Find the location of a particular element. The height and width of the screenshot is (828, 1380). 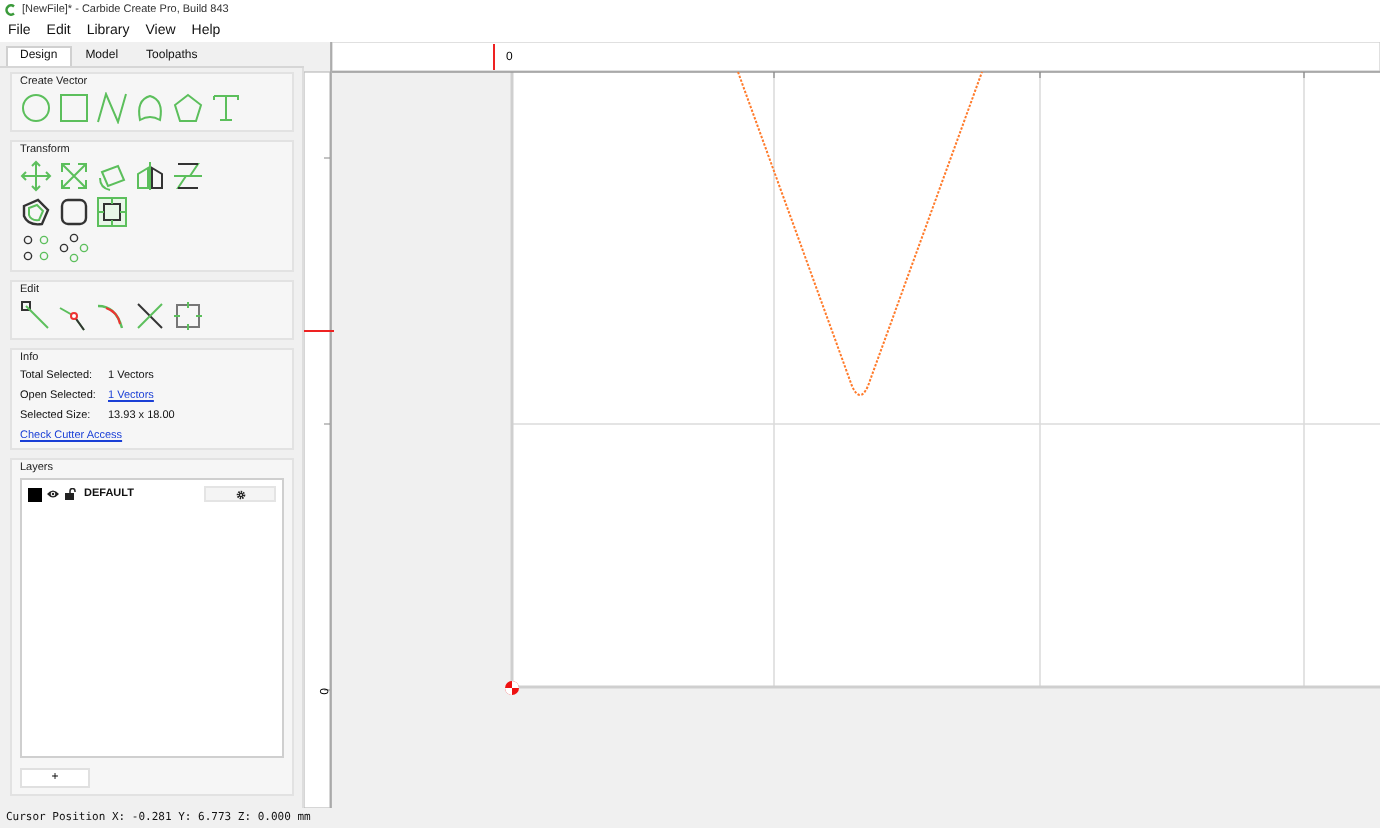

curve-join-icon is located at coordinates (112, 316).